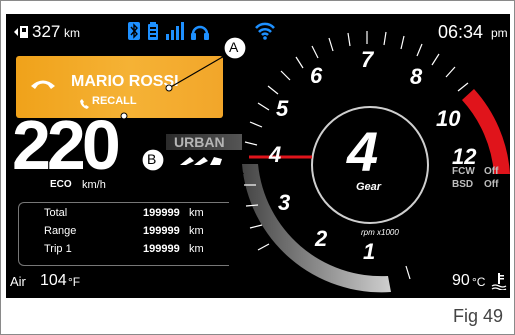 The image size is (515, 335). I want to click on clock-time: 06:34, so click(461, 32).